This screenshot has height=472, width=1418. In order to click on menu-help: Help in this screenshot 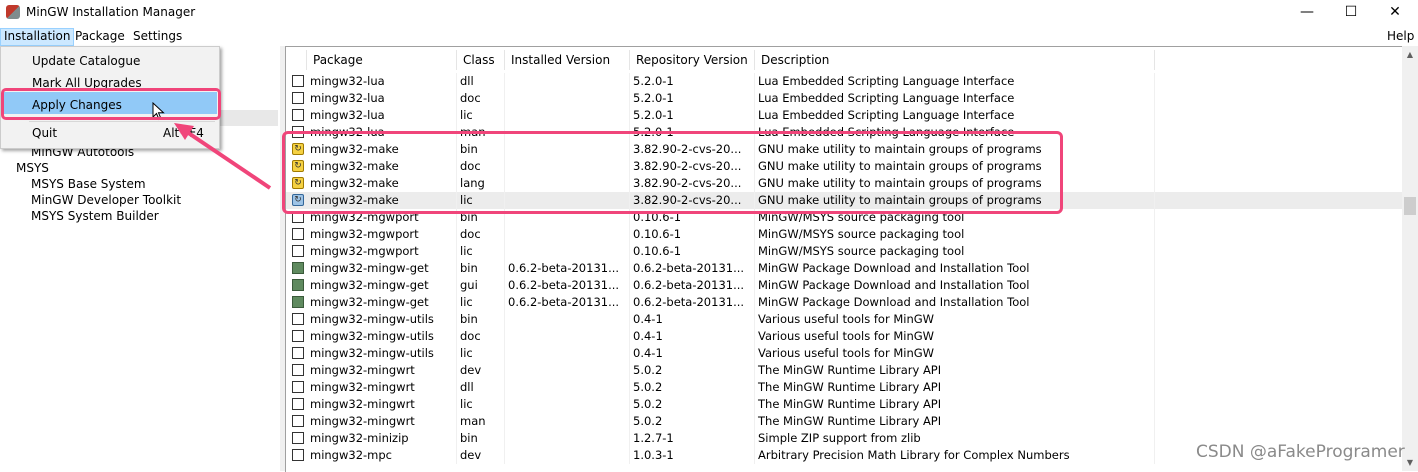, I will do `click(1400, 37)`.